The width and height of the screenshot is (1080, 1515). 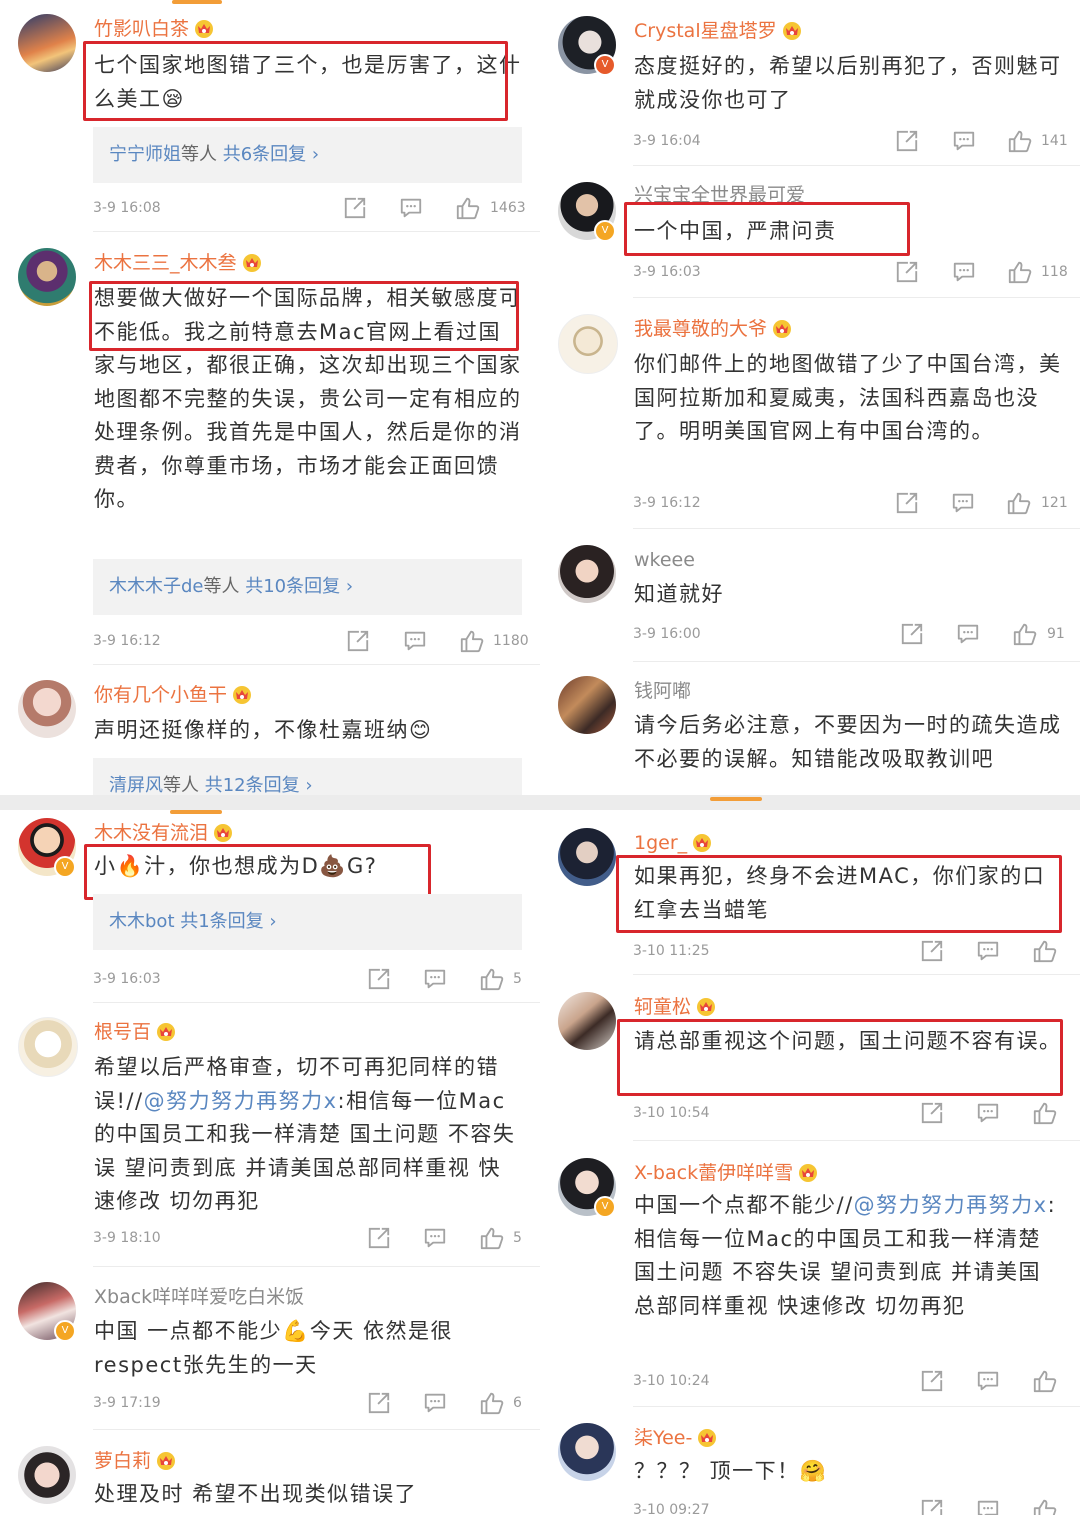 What do you see at coordinates (848, 83) in the screenshot?
I see `comment-text: 态度挺好的，希望以后别再犯了，否则魅可就成没你也可了` at bounding box center [848, 83].